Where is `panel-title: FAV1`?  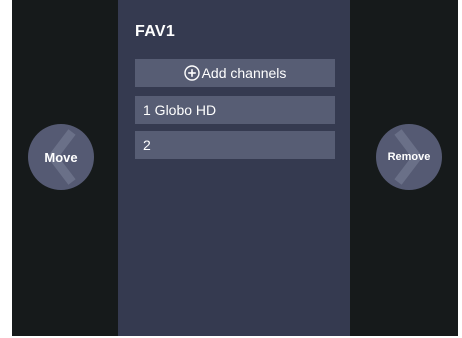 panel-title: FAV1 is located at coordinates (155, 31).